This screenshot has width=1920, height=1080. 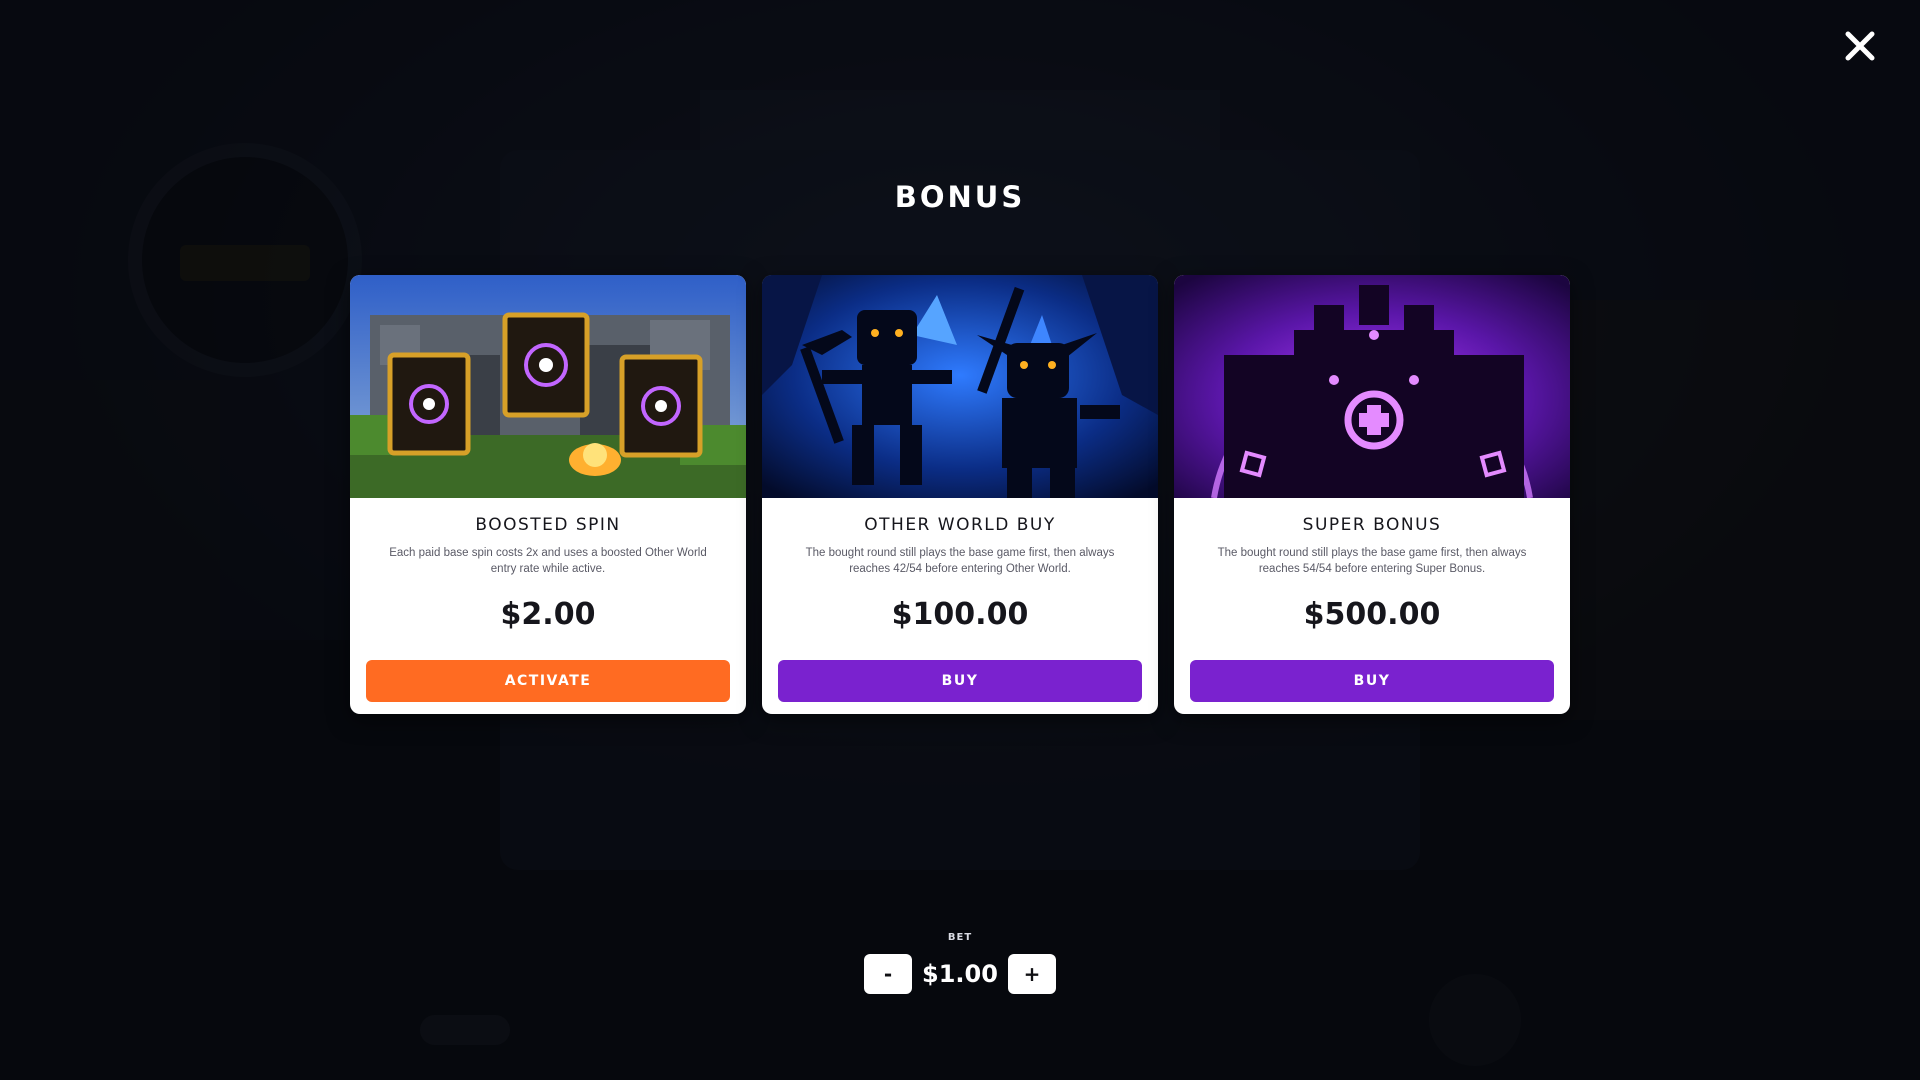 I want to click on close-icon, so click(x=1860, y=46).